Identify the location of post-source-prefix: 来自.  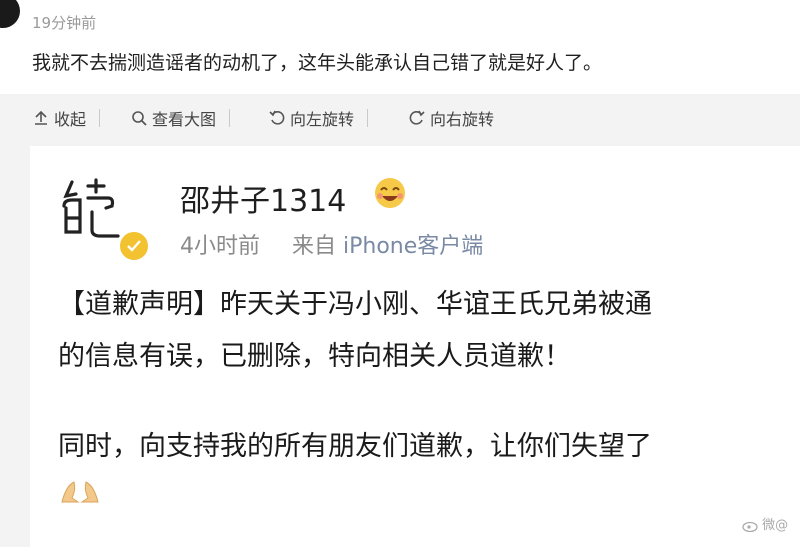
(314, 246).